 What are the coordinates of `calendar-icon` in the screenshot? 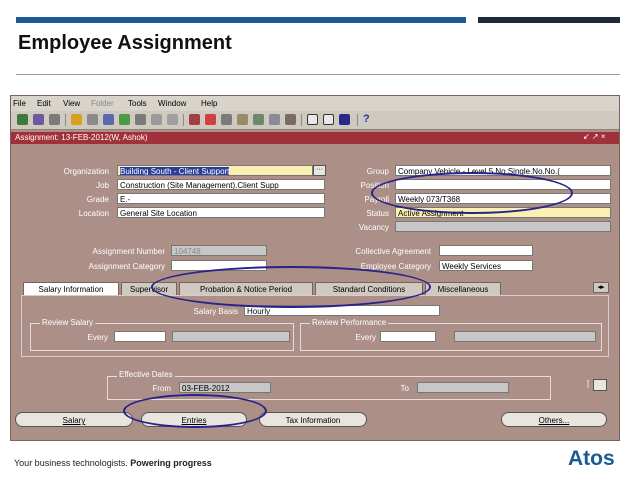 It's located at (328, 119).